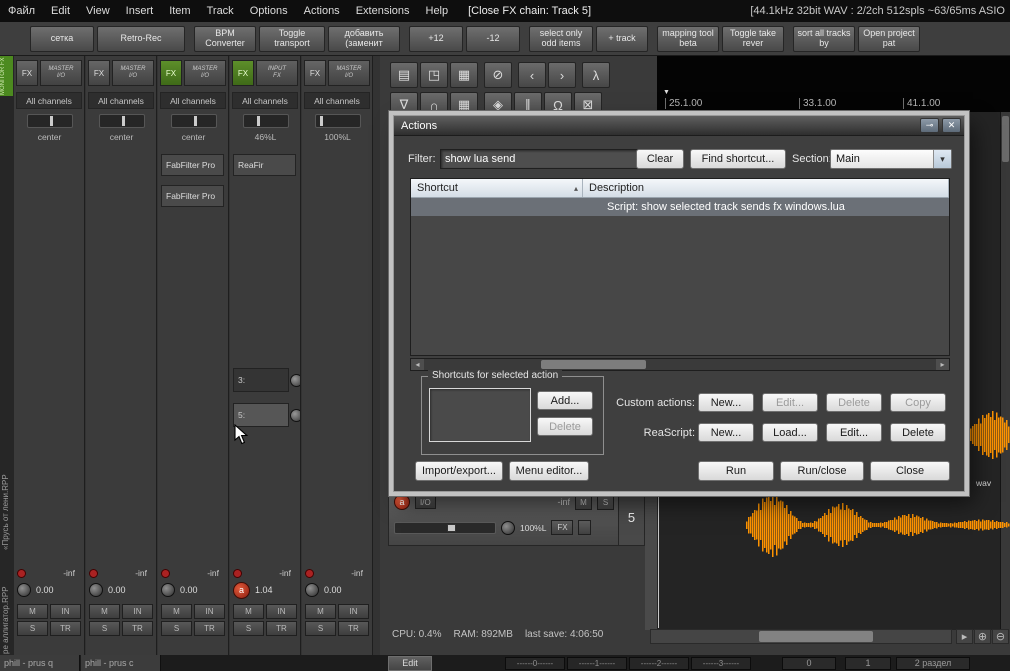 The width and height of the screenshot is (1010, 671). What do you see at coordinates (964, 636) in the screenshot?
I see `scroll-right-icon: ▸` at bounding box center [964, 636].